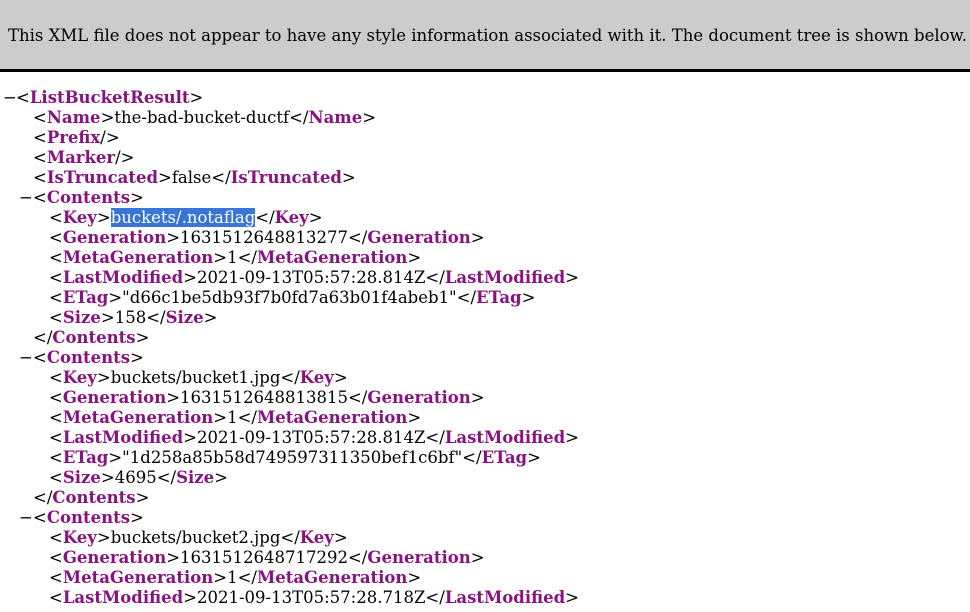 Image resolution: width=970 pixels, height=612 pixels. Describe the element at coordinates (198, 537) in the screenshot. I see `key-element: <Key>buckets/bucket2.jpg</Key>` at that location.